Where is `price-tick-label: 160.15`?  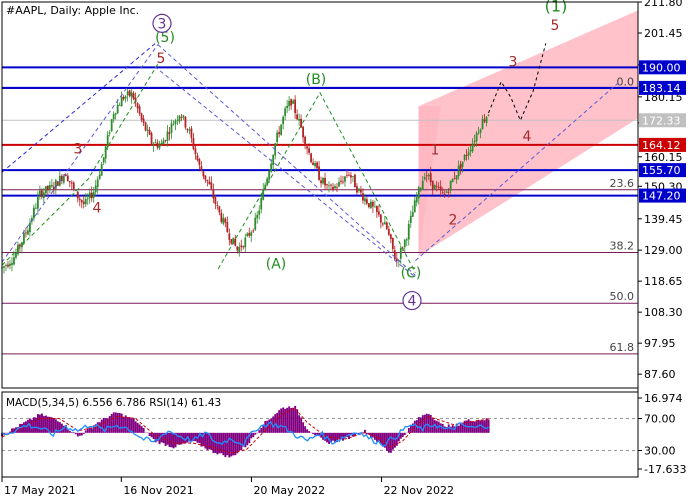
price-tick-label: 160.15 is located at coordinates (663, 157).